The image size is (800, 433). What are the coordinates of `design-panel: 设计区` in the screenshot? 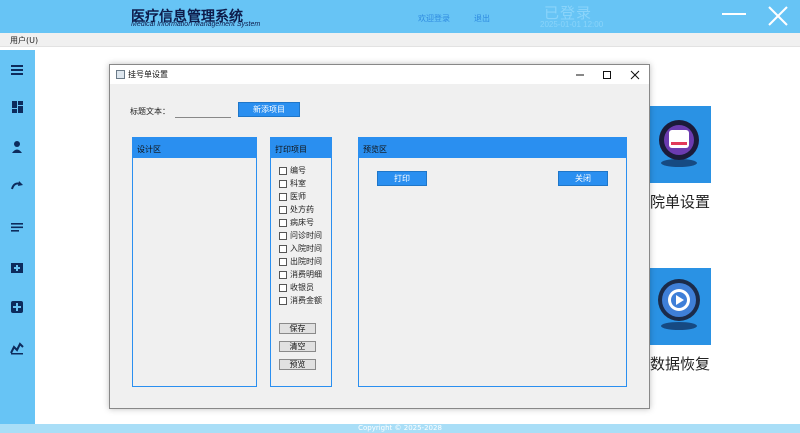 It's located at (194, 262).